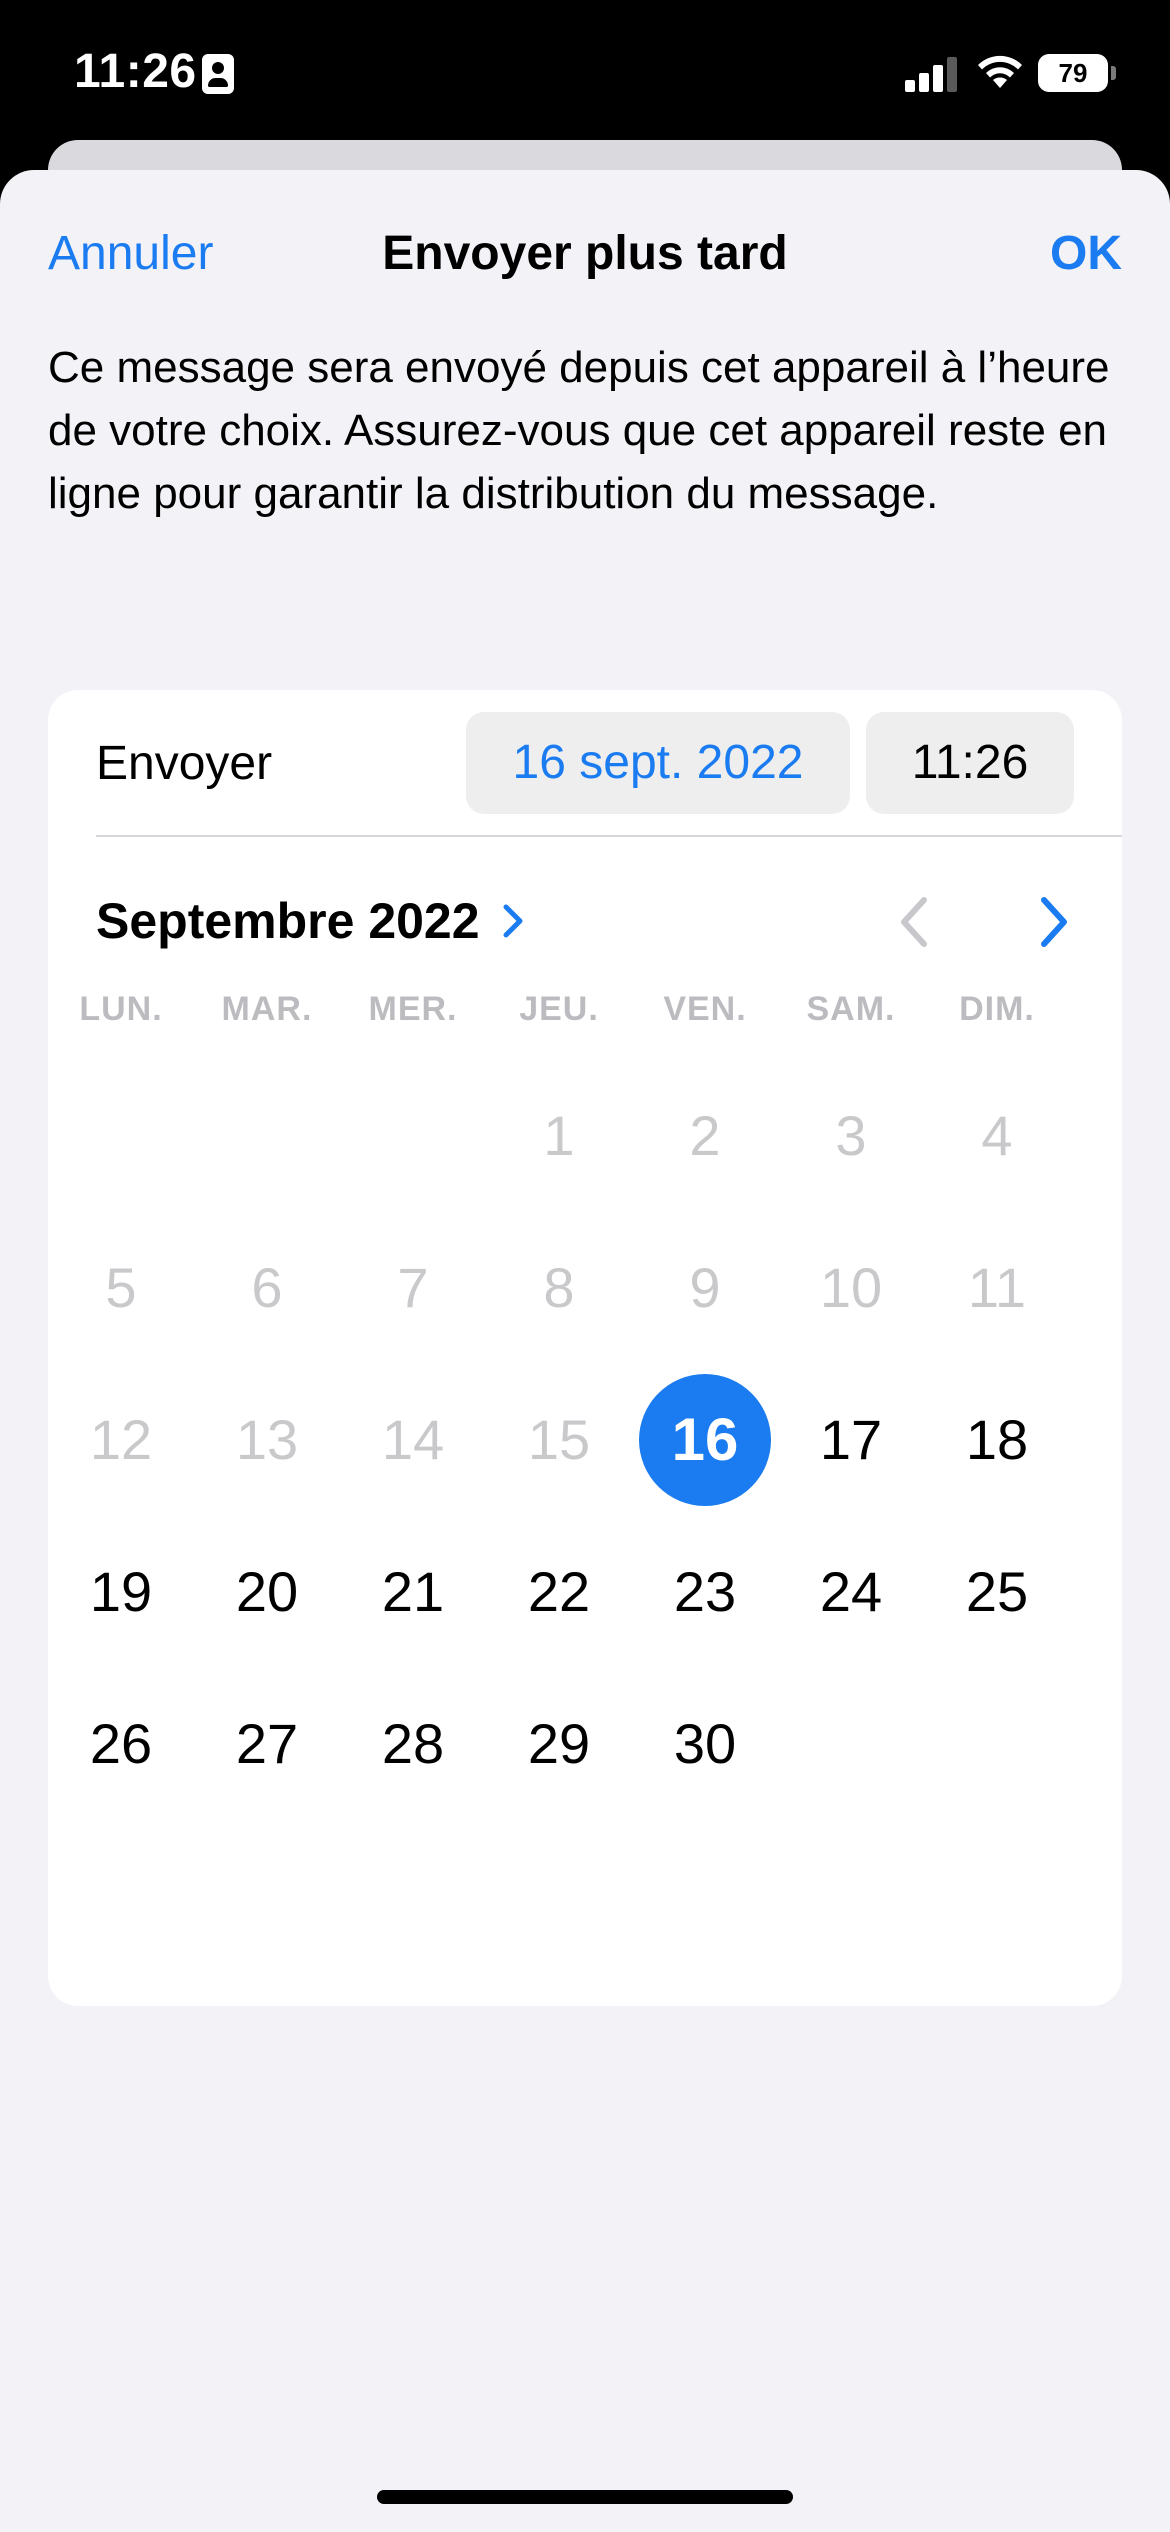 Image resolution: width=1170 pixels, height=2532 pixels. Describe the element at coordinates (705, 1009) in the screenshot. I see `weekday-label: VEN.` at that location.